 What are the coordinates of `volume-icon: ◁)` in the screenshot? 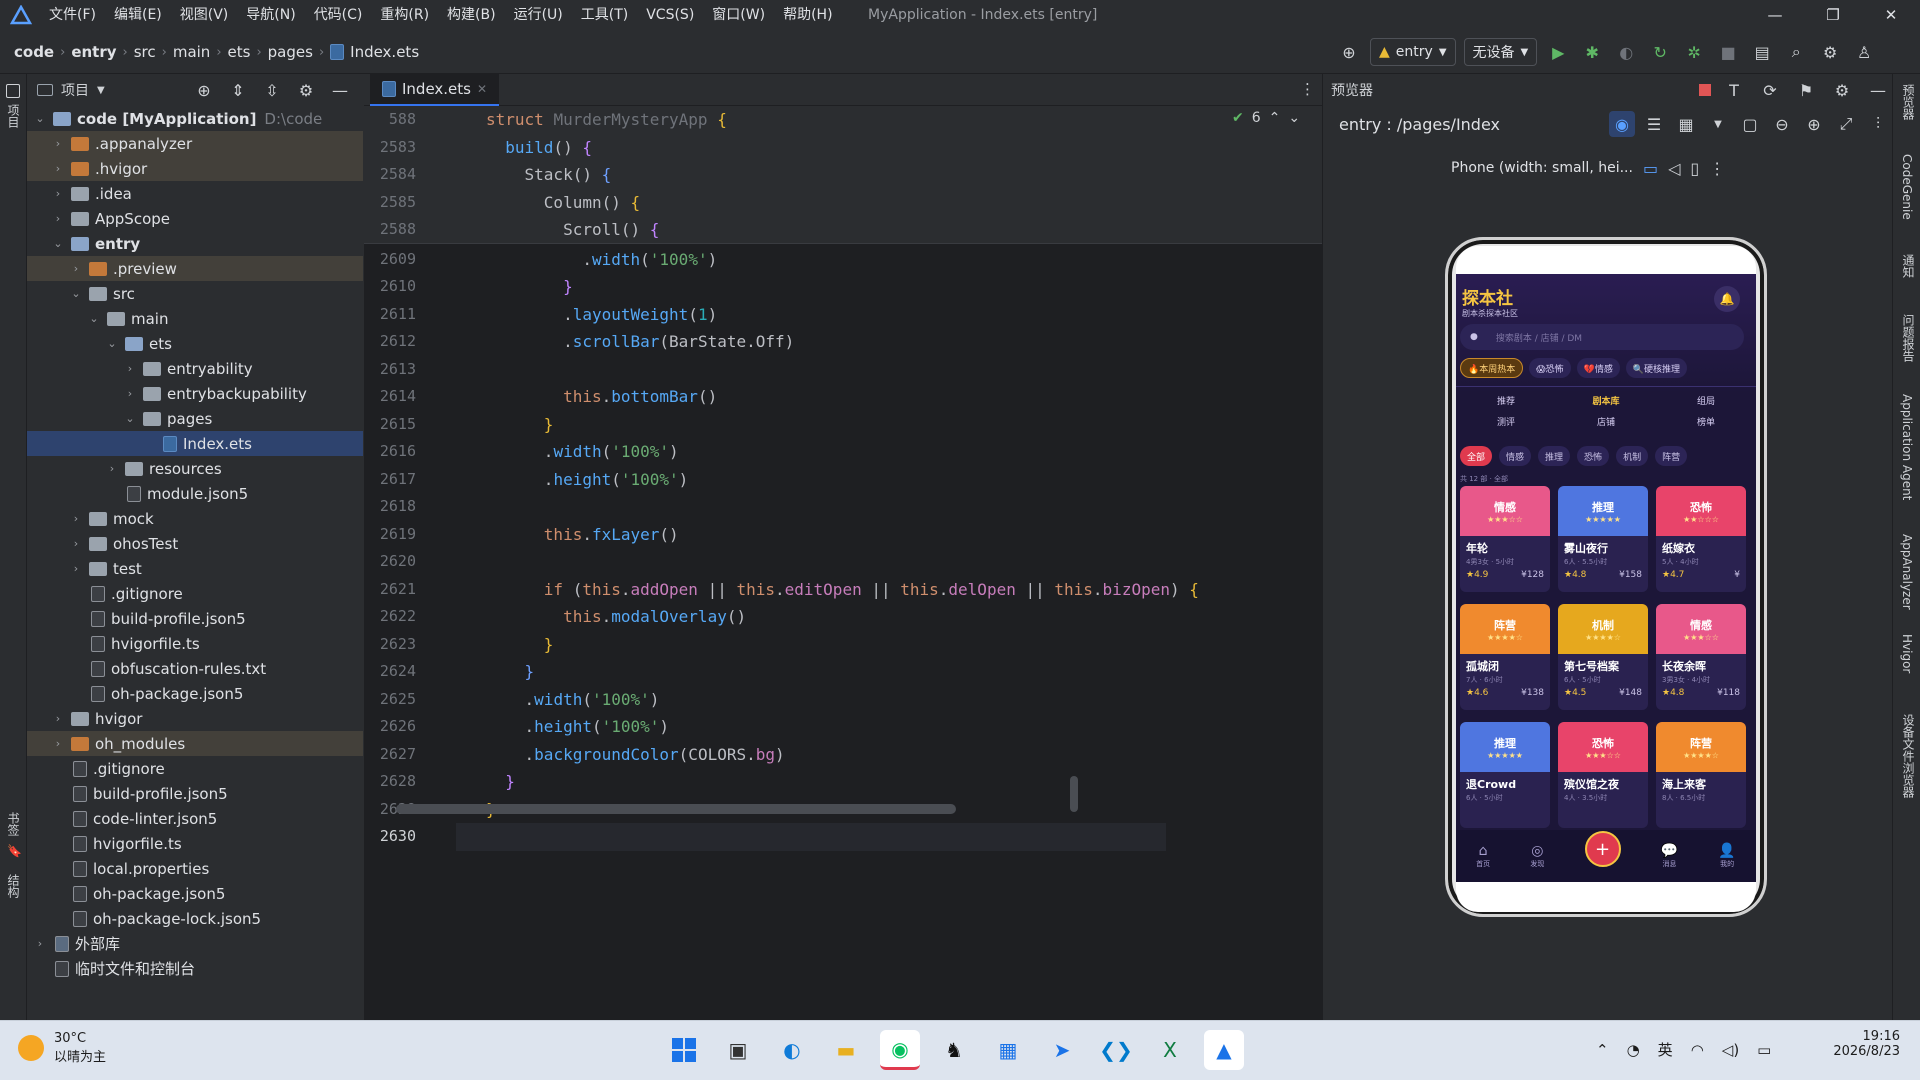 It's located at (1730, 1050).